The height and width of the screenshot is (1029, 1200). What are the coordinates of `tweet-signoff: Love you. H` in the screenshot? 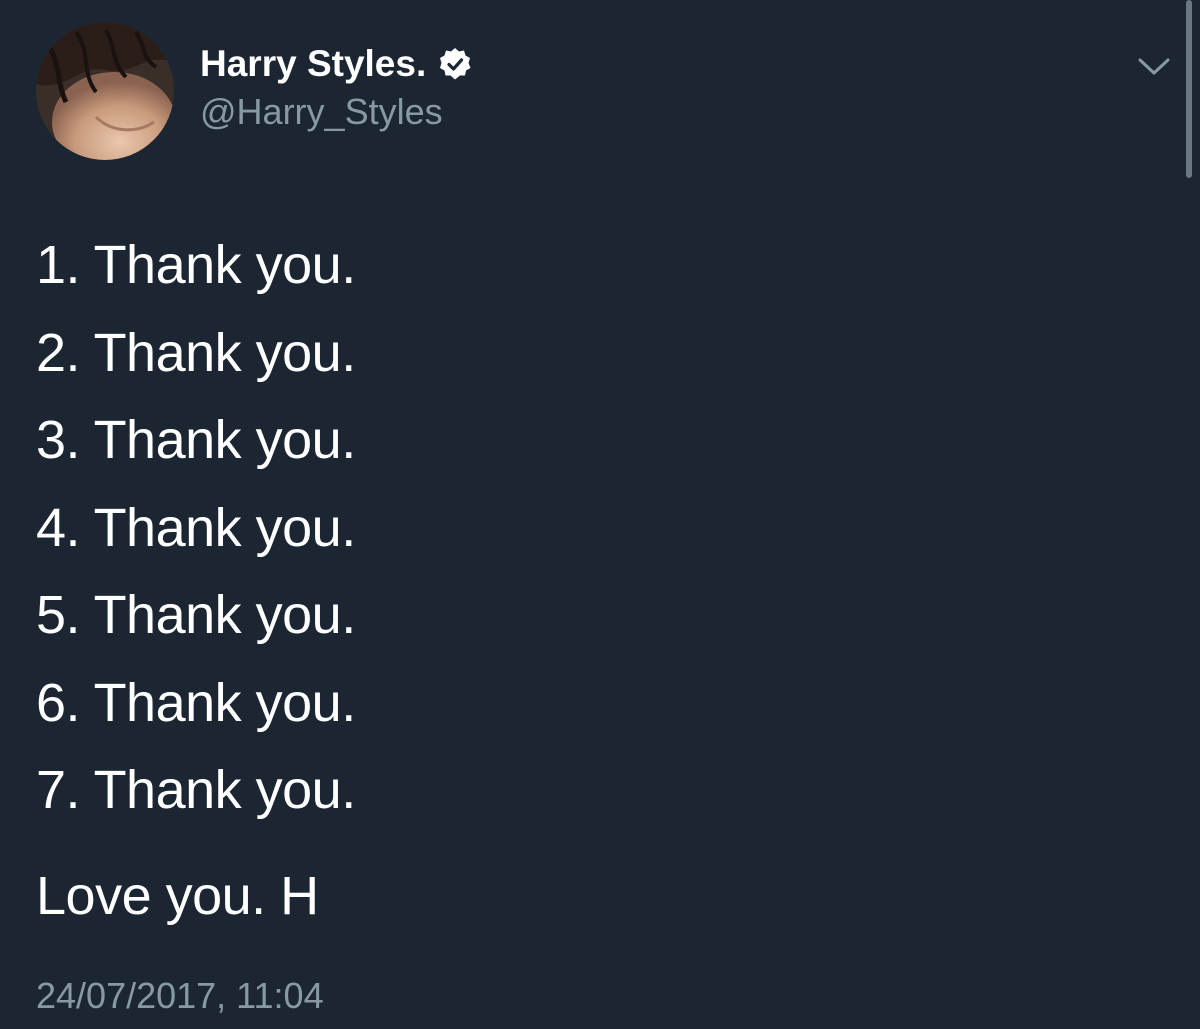 It's located at (177, 896).